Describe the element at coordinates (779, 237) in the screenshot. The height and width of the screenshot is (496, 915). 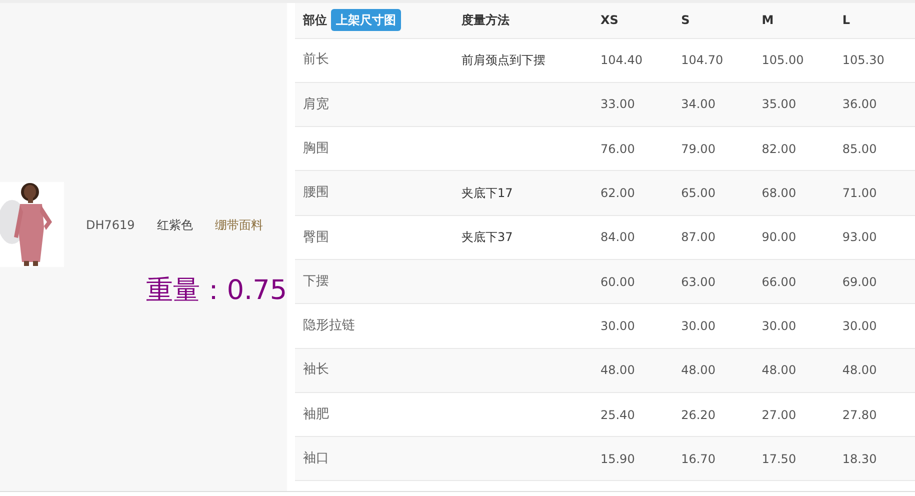
I see `size-value: 90.00` at that location.